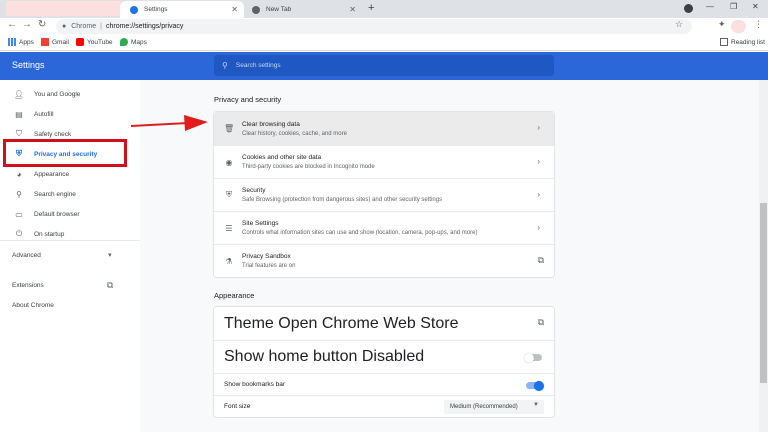 The width and height of the screenshot is (768, 432). Describe the element at coordinates (60, 42) in the screenshot. I see `bookmark-label: Gmail` at that location.